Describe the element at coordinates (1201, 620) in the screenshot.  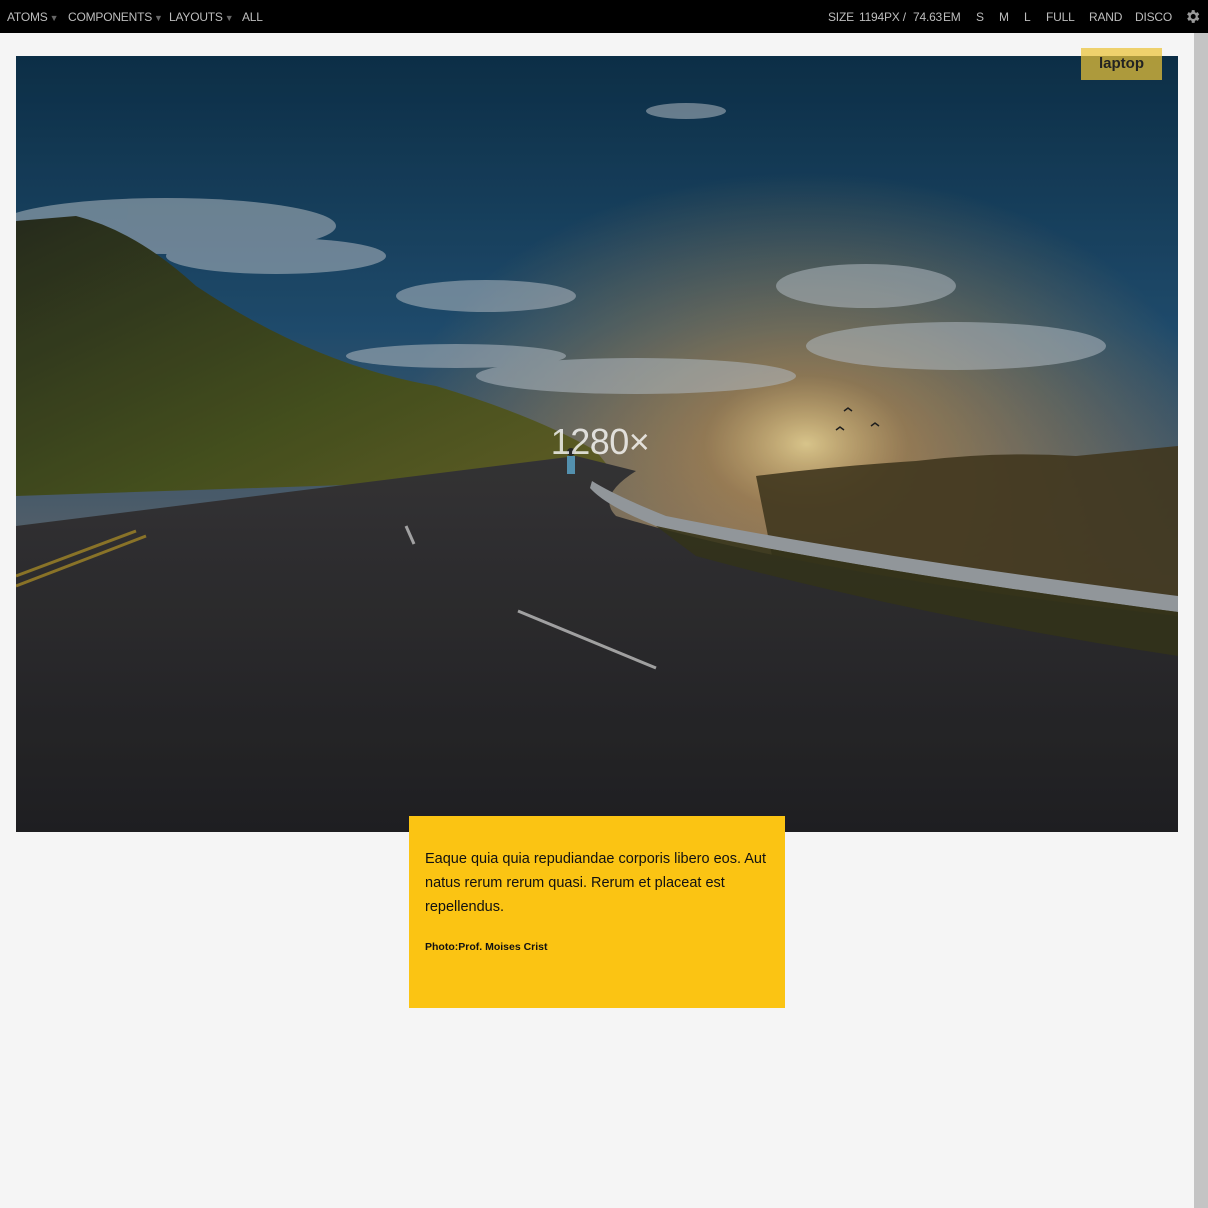
I see `viewport-resize-handle` at that location.